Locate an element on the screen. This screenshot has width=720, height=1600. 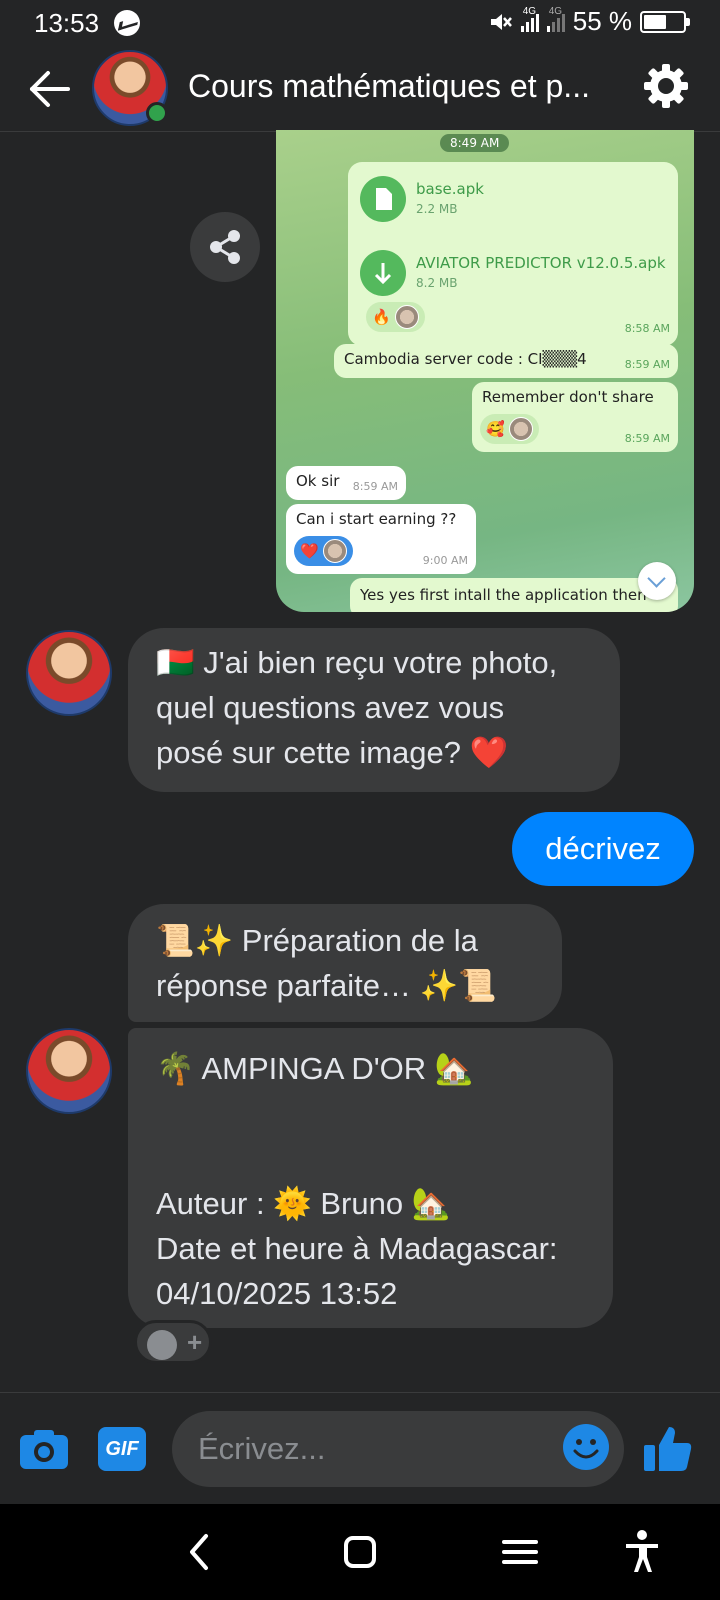
tg-msg-text: Remember don't share is located at coordinates (568, 397).